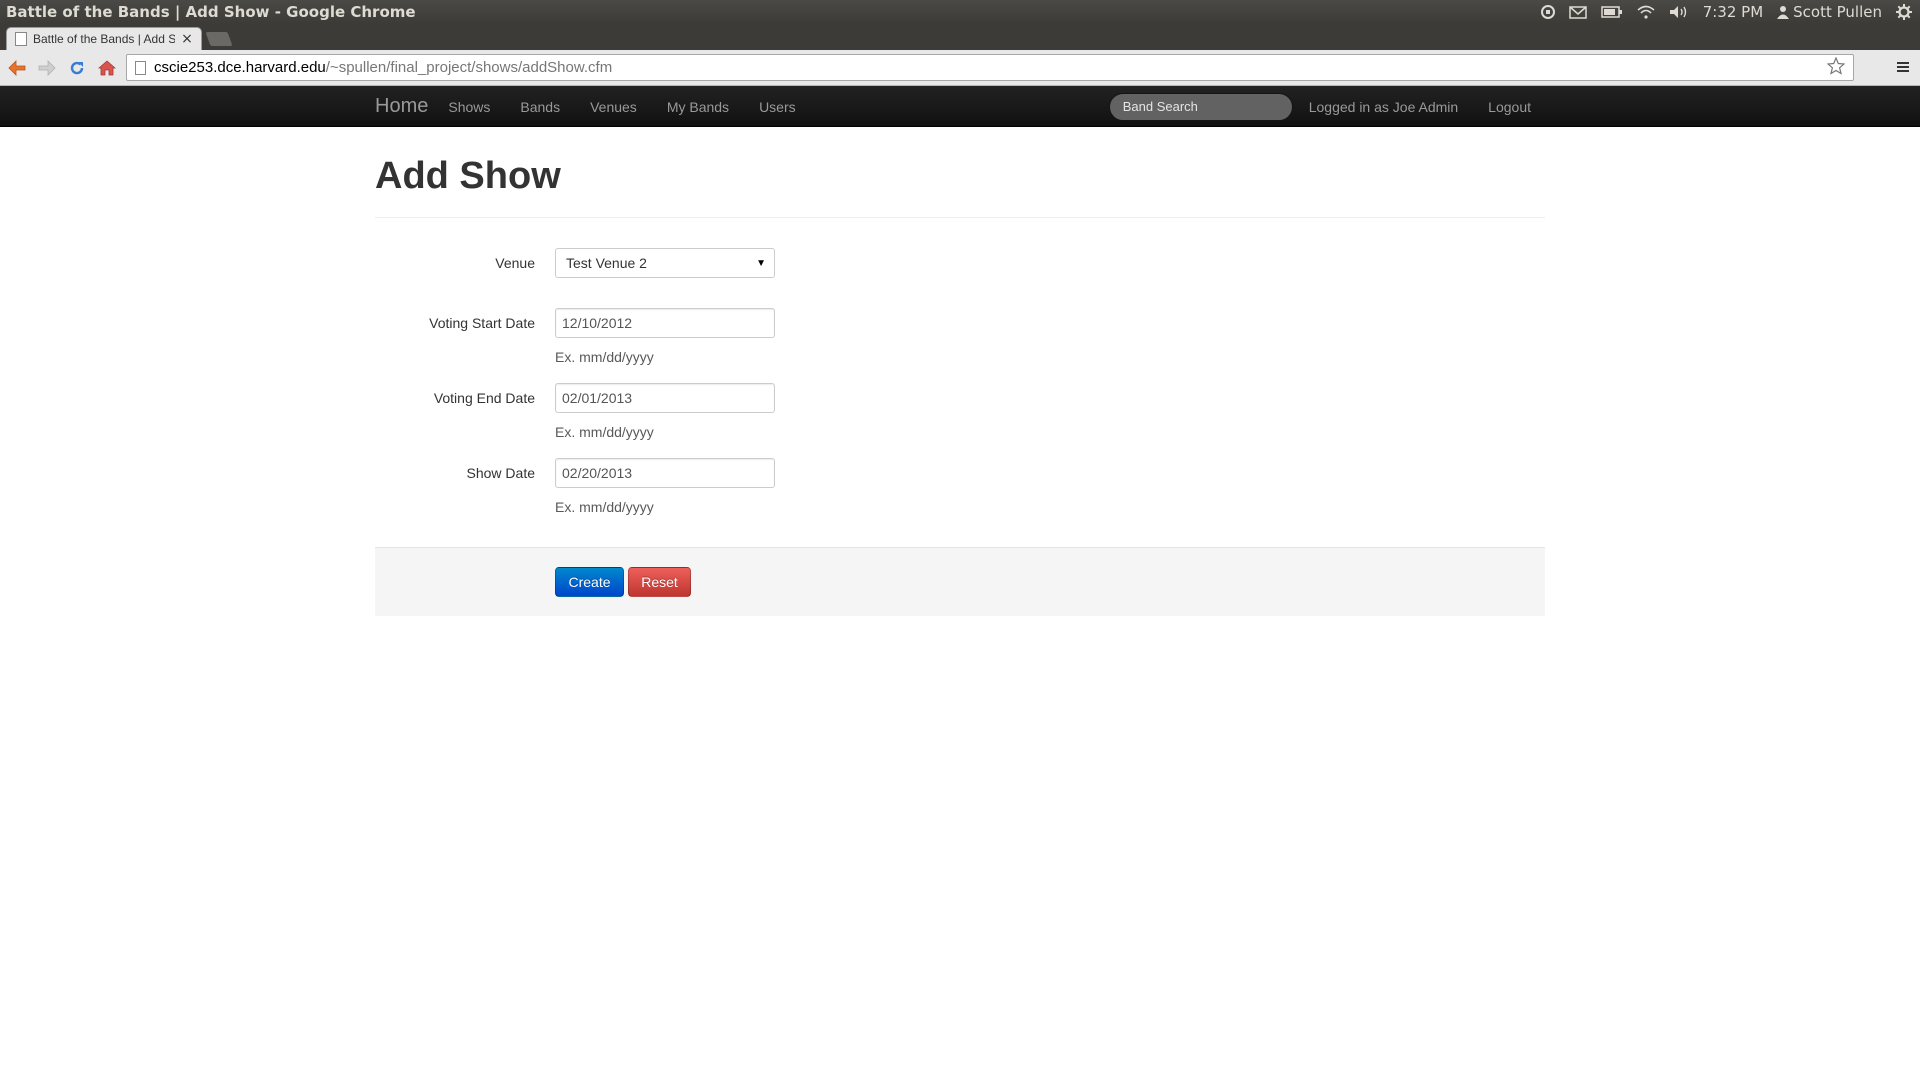 The height and width of the screenshot is (1080, 1920). Describe the element at coordinates (482, 323) in the screenshot. I see `voting-start-label: Voting Start Date` at that location.